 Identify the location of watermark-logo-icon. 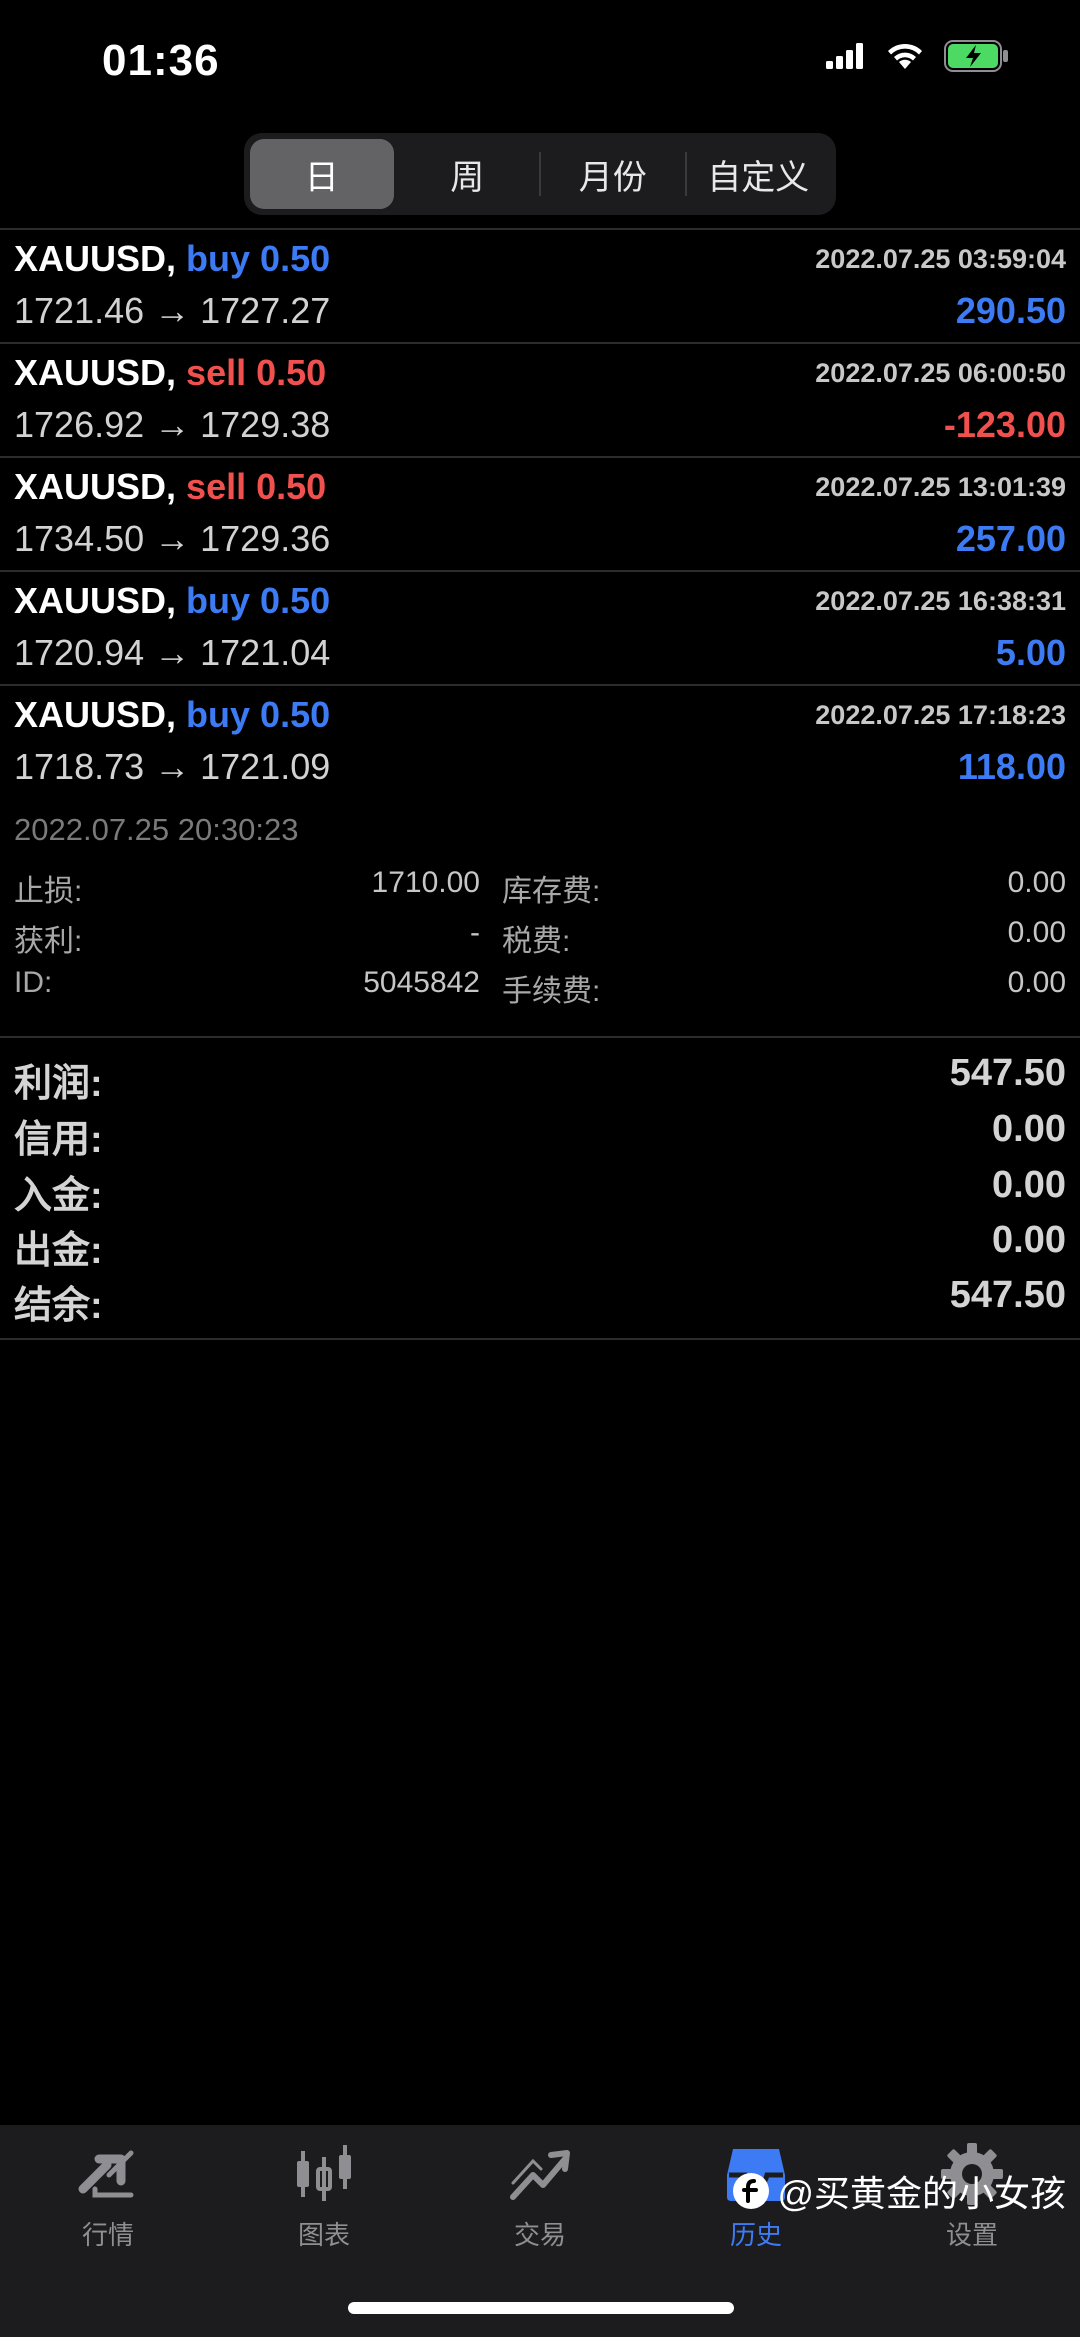
(751, 2191).